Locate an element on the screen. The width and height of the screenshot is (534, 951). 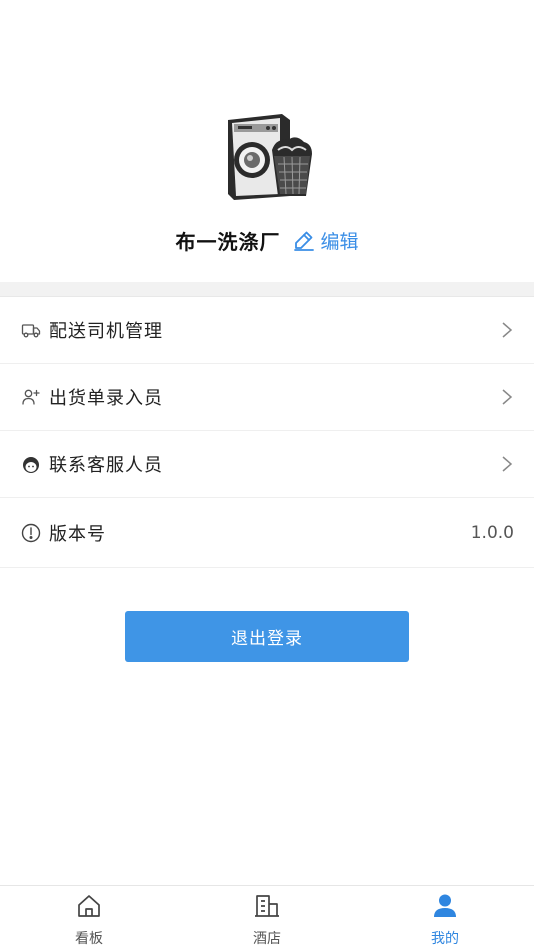
shop-name: 布一洗涤厂 is located at coordinates (228, 241).